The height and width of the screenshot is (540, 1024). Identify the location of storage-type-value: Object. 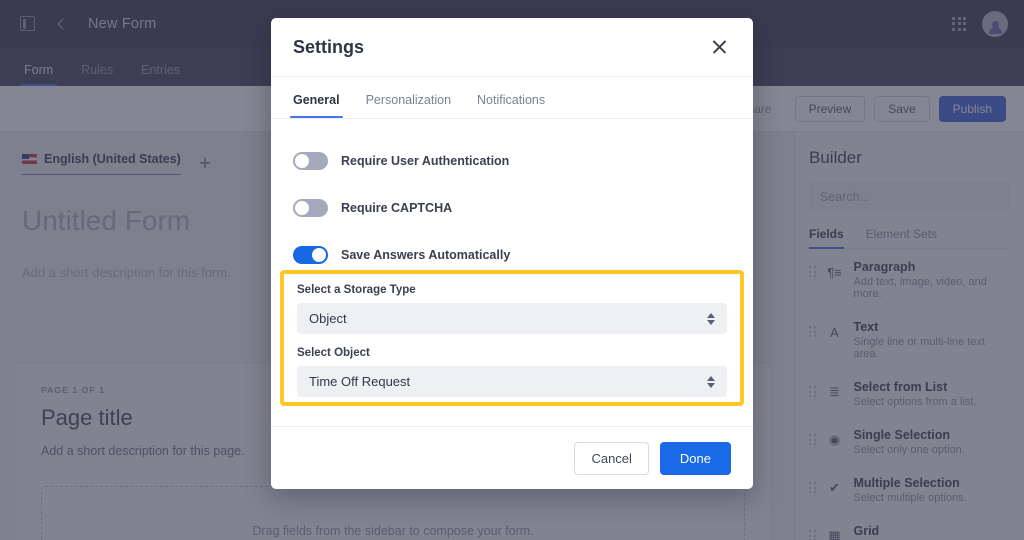
(328, 318).